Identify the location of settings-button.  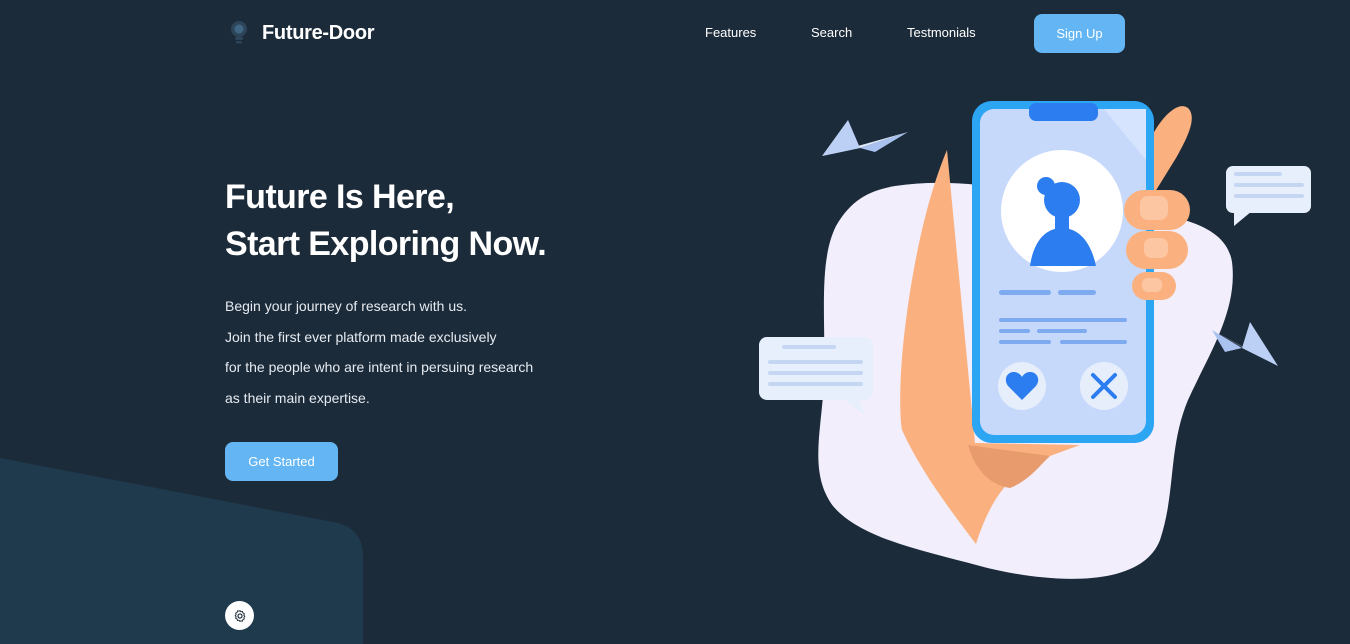
(239, 615).